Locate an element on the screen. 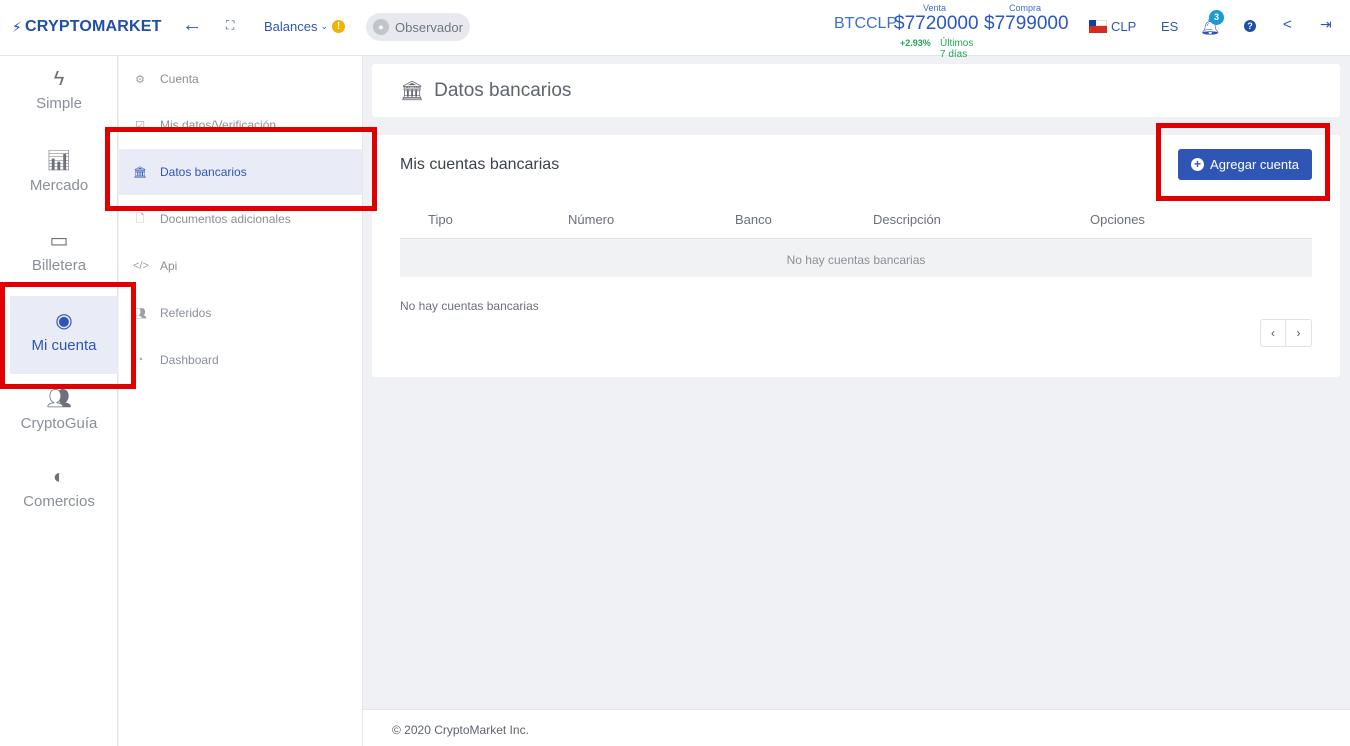 The image size is (1350, 746). rail-item-label: CryptoGuía is located at coordinates (59, 423).